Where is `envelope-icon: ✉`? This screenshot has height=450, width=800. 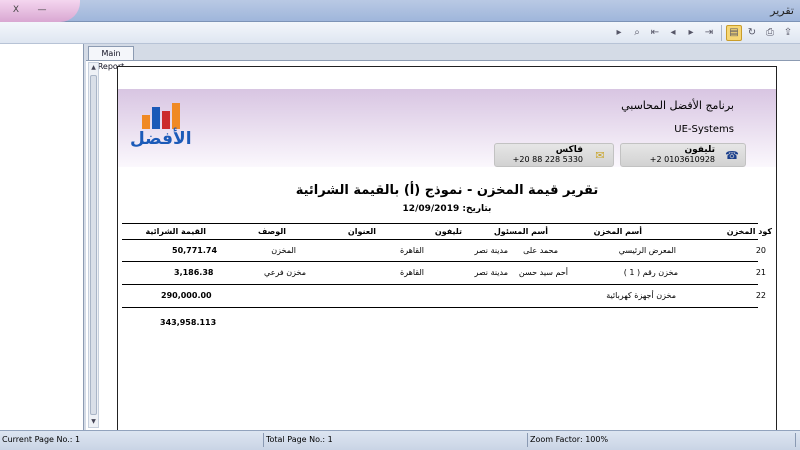
envelope-icon: ✉ is located at coordinates (600, 155).